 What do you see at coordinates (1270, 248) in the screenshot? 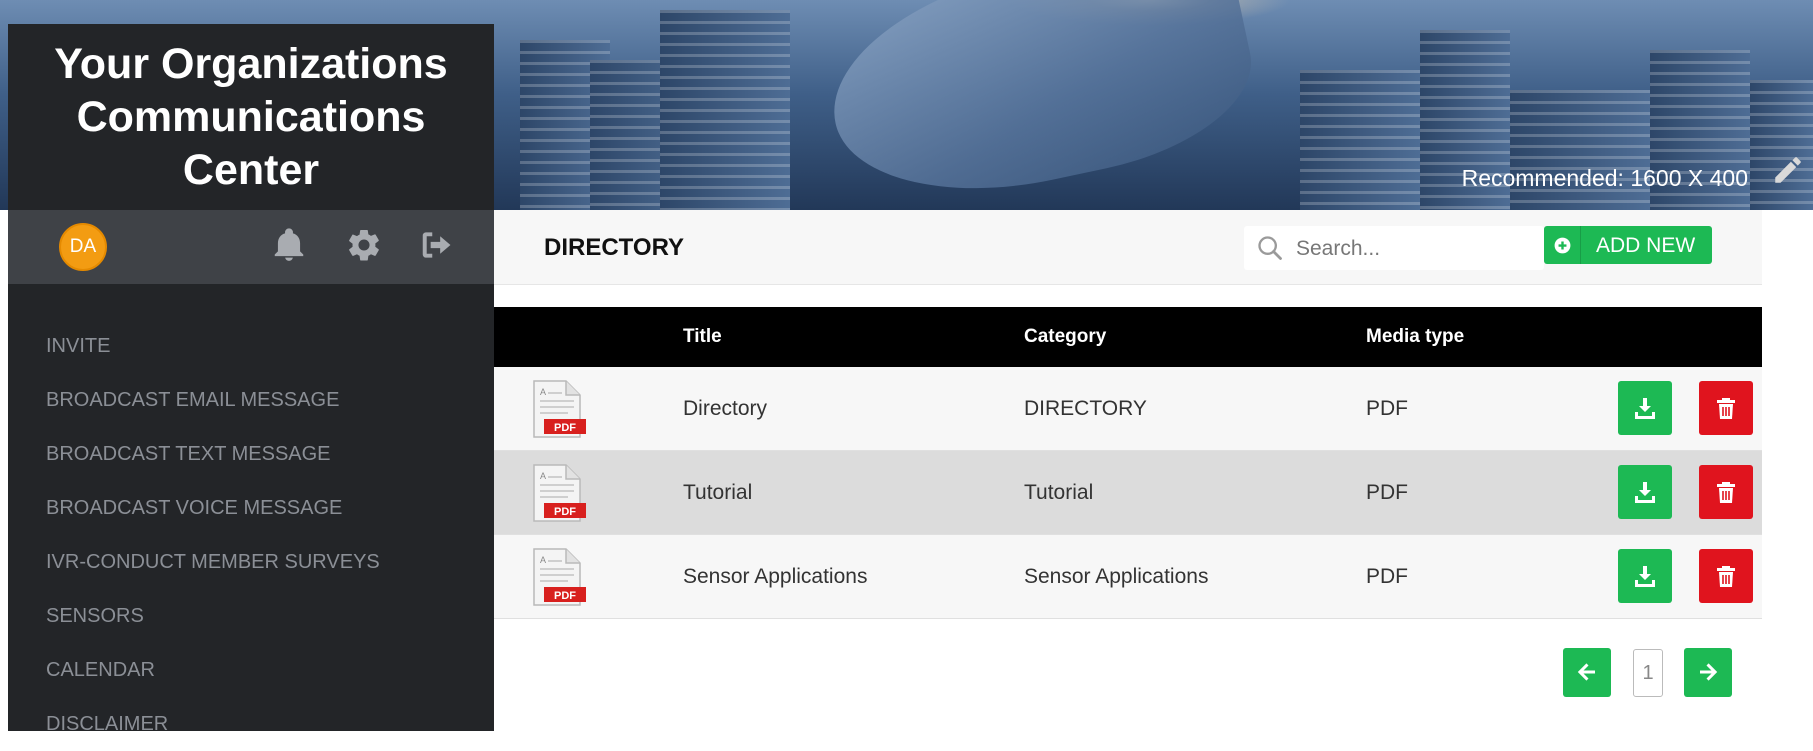
I see `search-icon` at bounding box center [1270, 248].